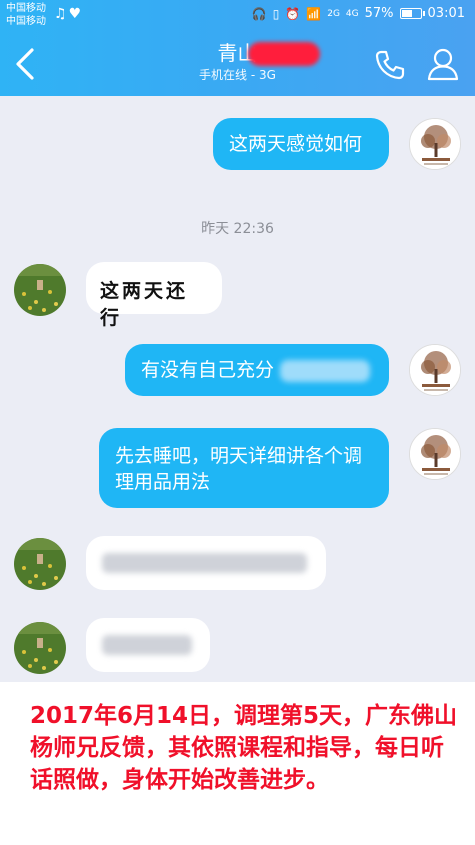 Image resolution: width=475 pixels, height=845 pixels. Describe the element at coordinates (76, 14) in the screenshot. I see `health-icon: ♥` at that location.